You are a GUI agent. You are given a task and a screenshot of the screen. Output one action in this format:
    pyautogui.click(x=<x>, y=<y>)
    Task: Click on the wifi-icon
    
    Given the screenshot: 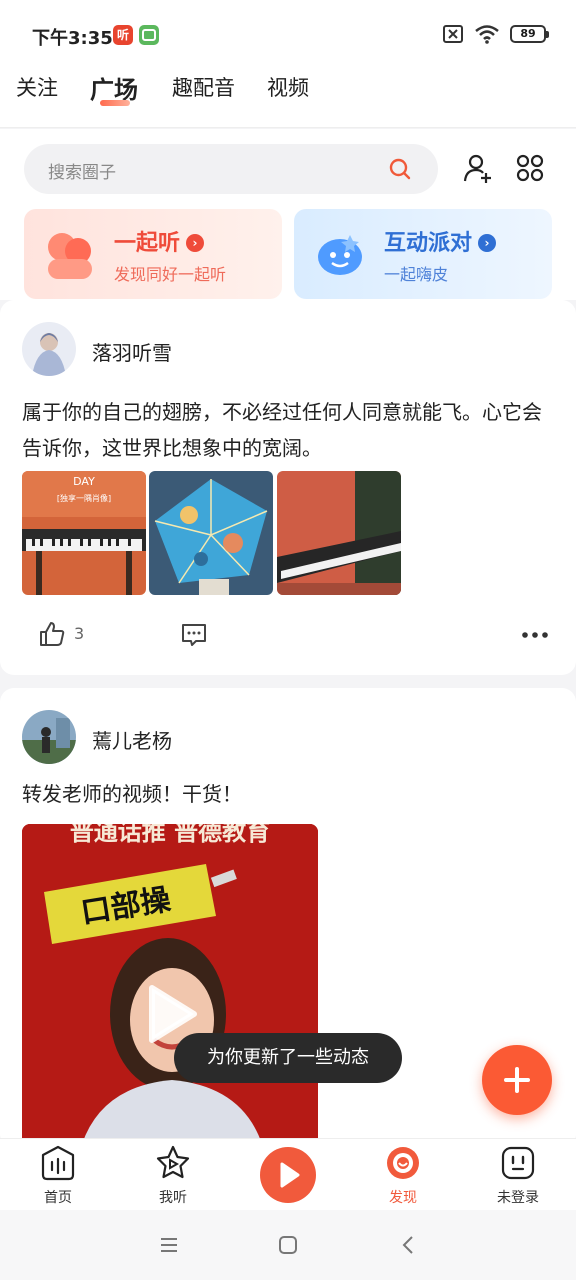 What is the action you would take?
    pyautogui.click(x=487, y=34)
    